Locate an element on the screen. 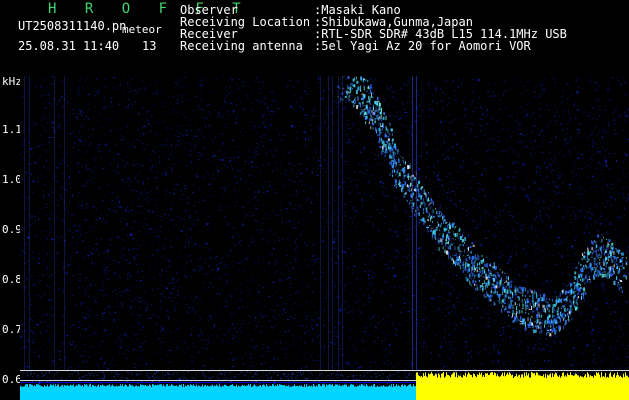  event-tag: meteor is located at coordinates (142, 29).